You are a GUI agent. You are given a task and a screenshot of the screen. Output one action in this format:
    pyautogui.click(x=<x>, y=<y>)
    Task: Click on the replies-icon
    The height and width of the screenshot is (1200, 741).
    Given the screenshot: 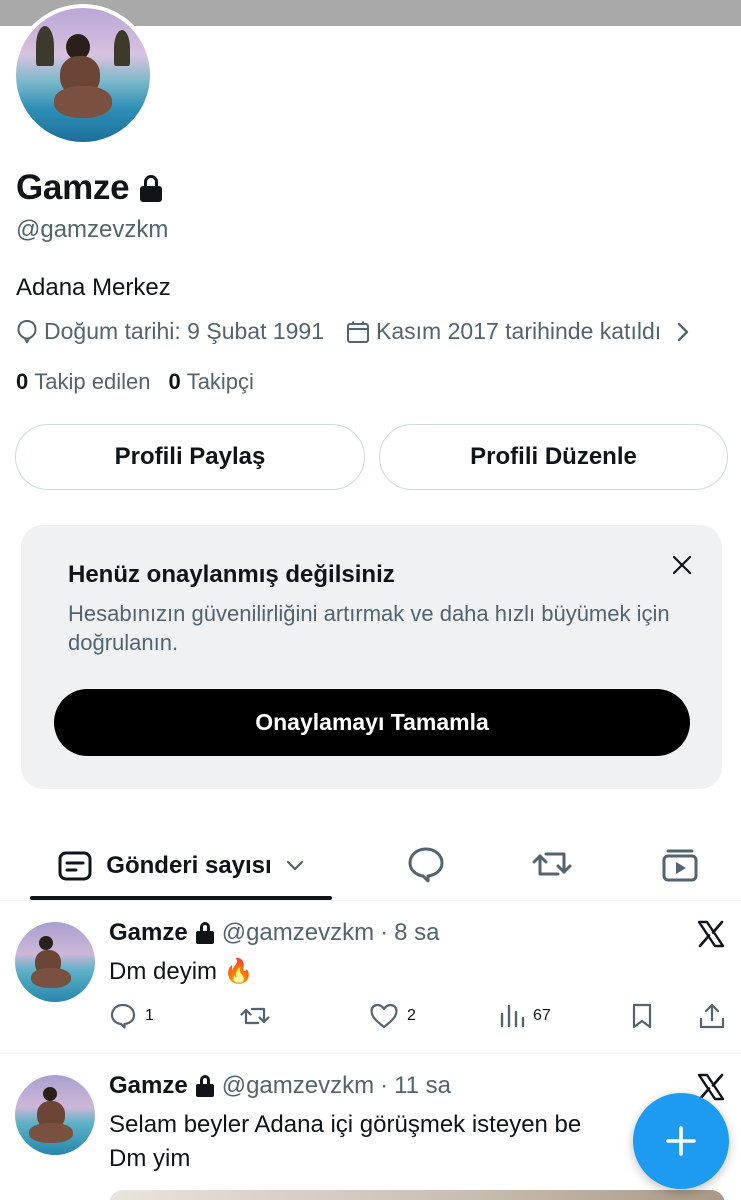 What is the action you would take?
    pyautogui.click(x=426, y=864)
    